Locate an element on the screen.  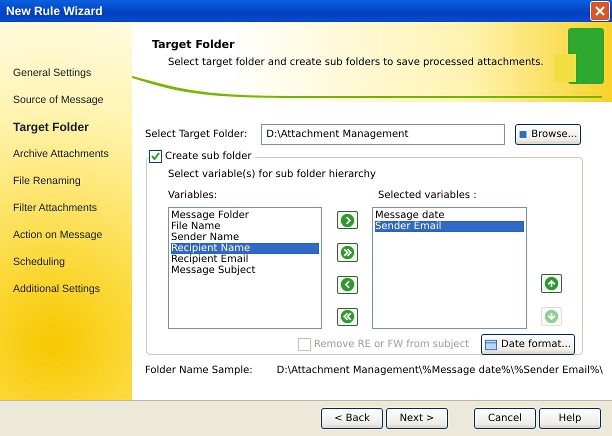
list-item: Recipient Email is located at coordinates (245, 259).